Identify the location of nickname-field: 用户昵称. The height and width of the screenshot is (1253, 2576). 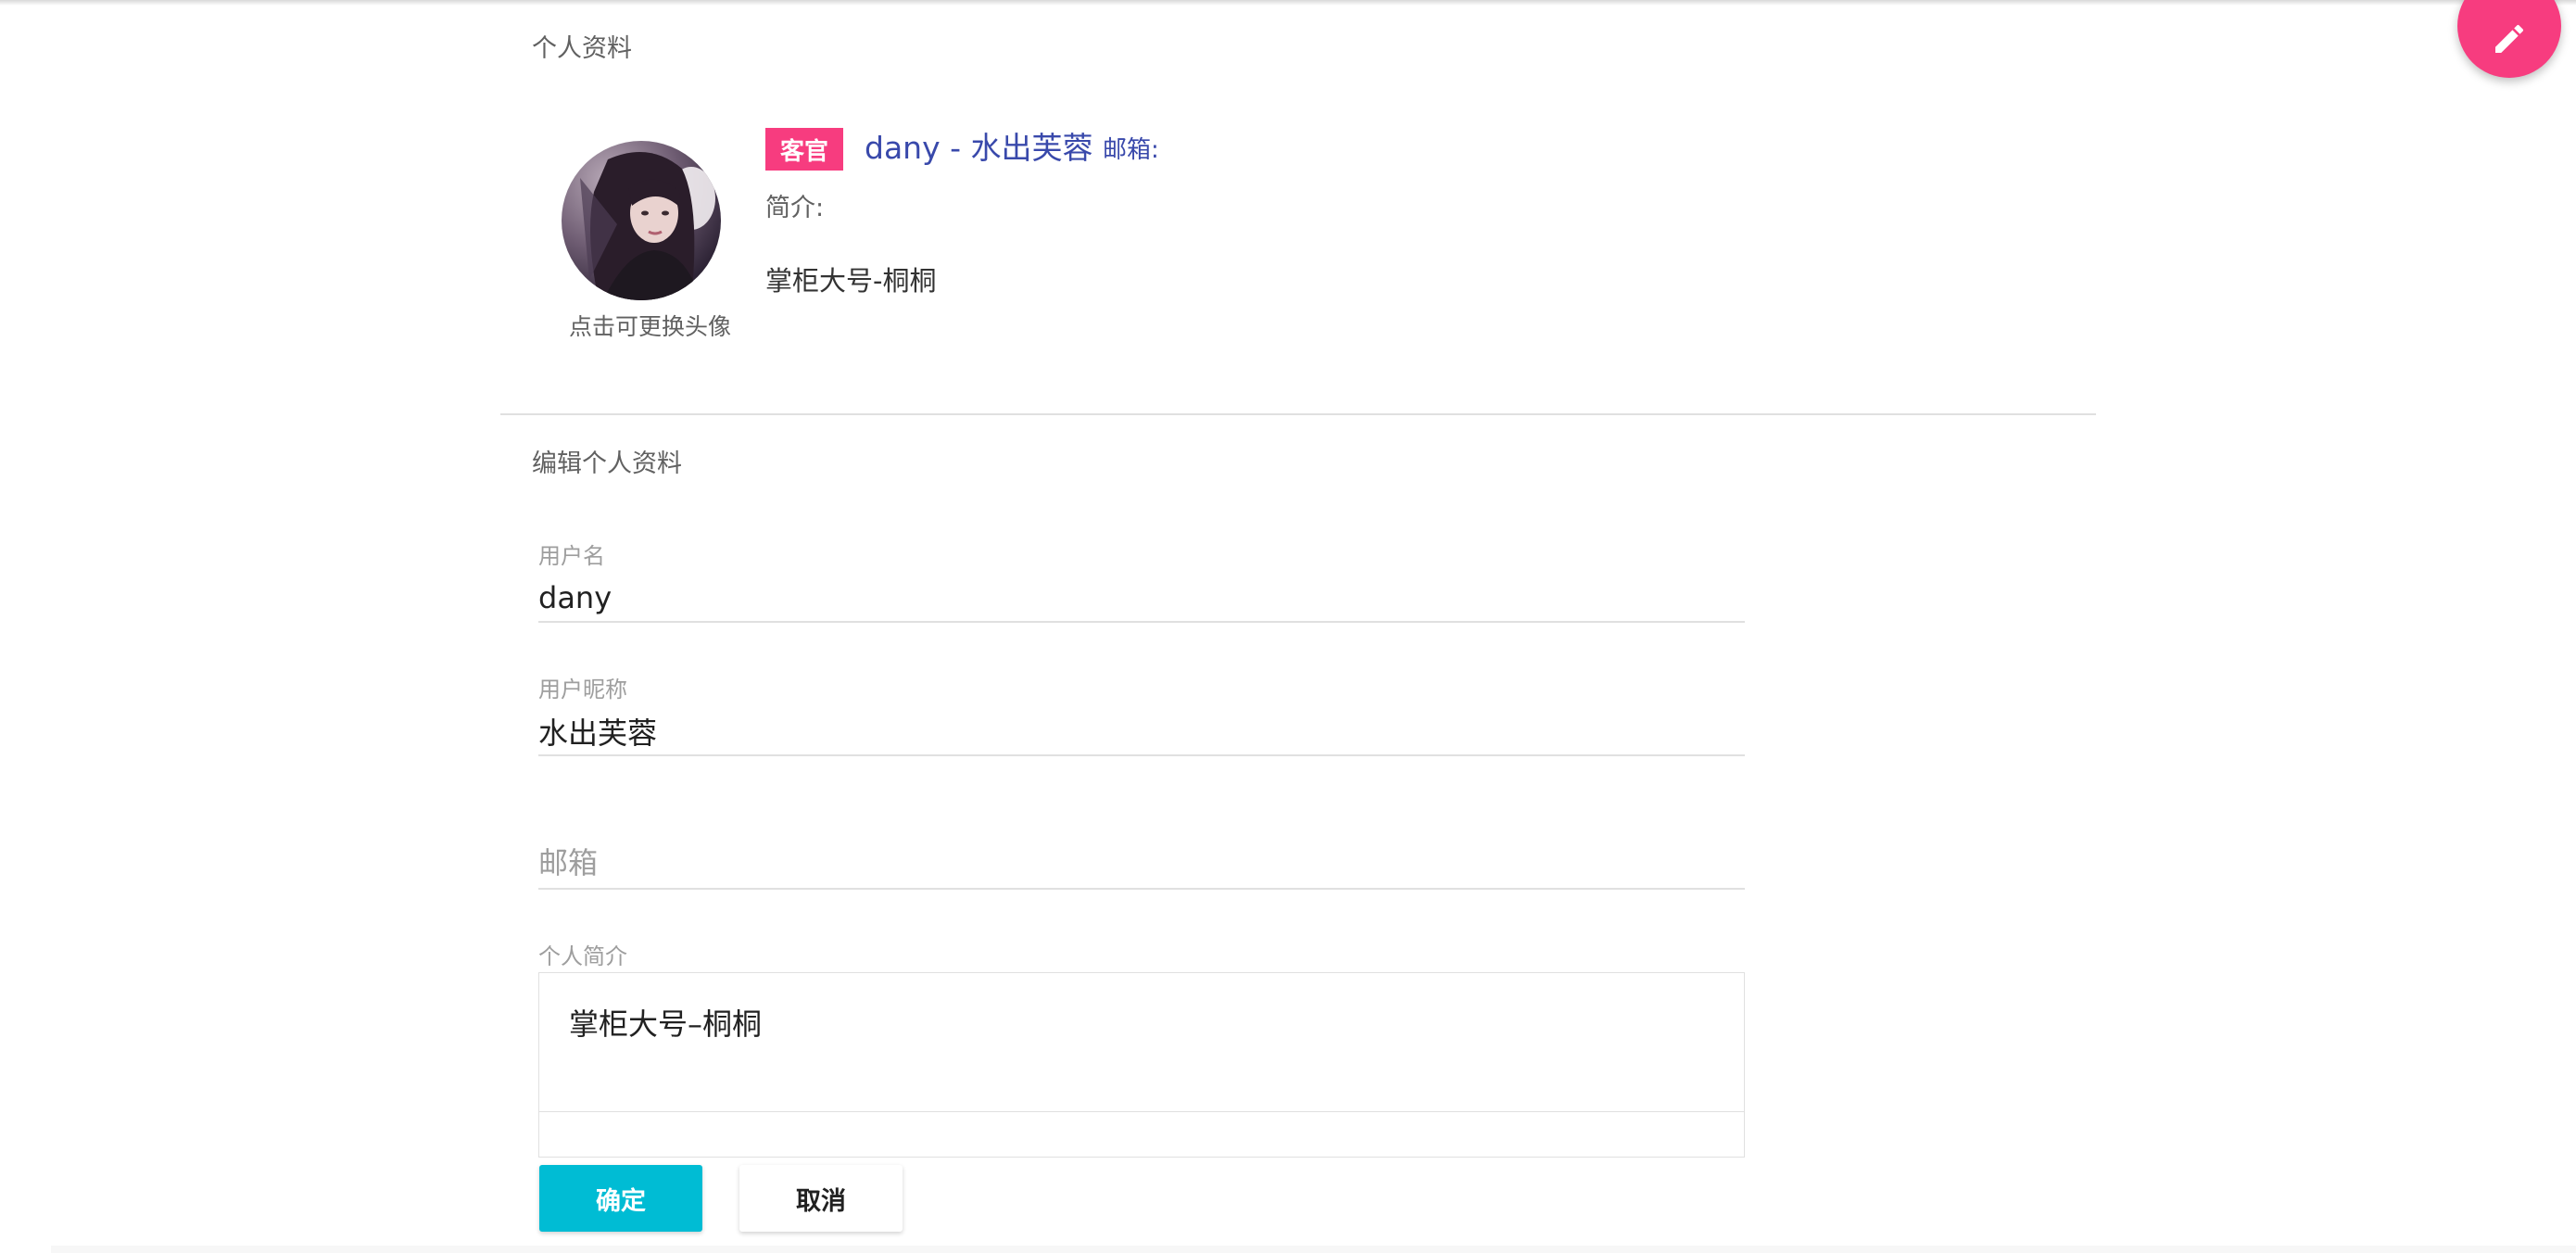
(1141, 713).